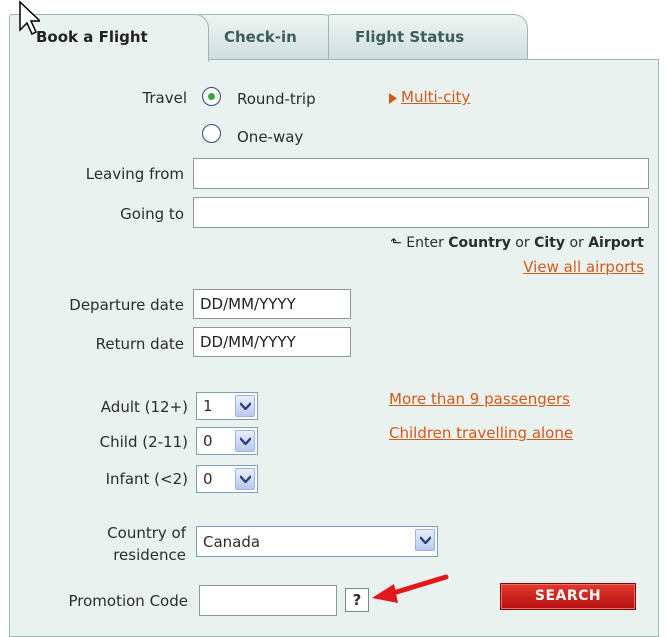 This screenshot has height=637, width=668. Describe the element at coordinates (479, 243) in the screenshot. I see `hint-country: Country` at that location.